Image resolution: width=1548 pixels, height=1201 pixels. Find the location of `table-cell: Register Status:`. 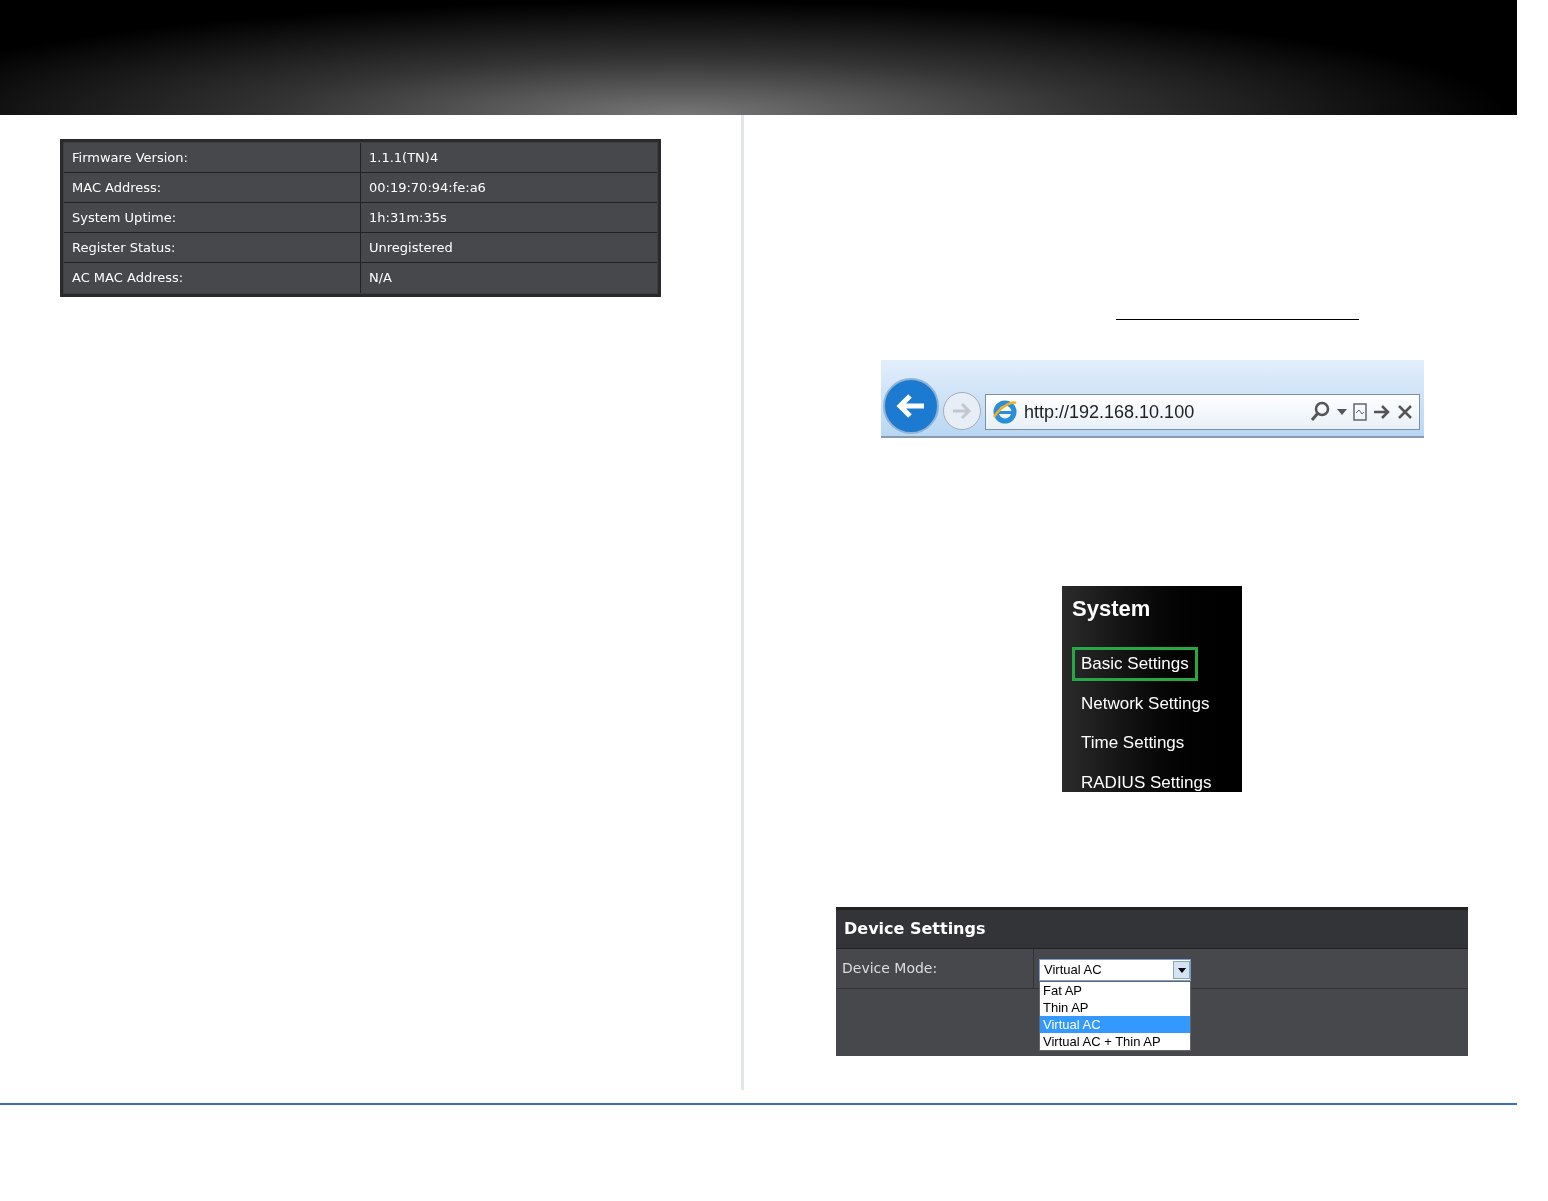

table-cell: Register Status: is located at coordinates (212, 247).